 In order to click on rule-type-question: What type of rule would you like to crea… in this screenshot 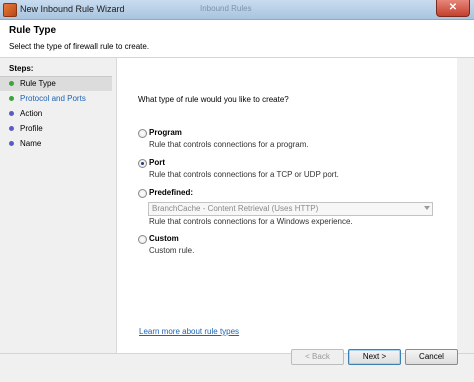, I will do `click(213, 99)`.